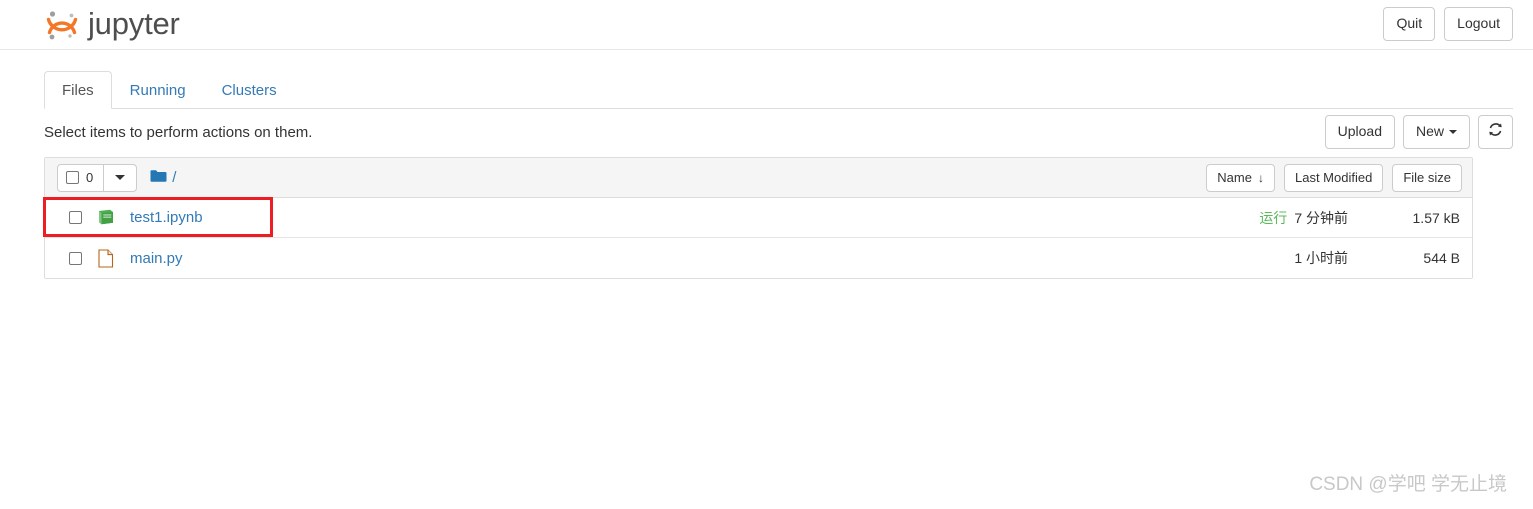  I want to click on main-tabs: Files Running Clusters, so click(778, 90).